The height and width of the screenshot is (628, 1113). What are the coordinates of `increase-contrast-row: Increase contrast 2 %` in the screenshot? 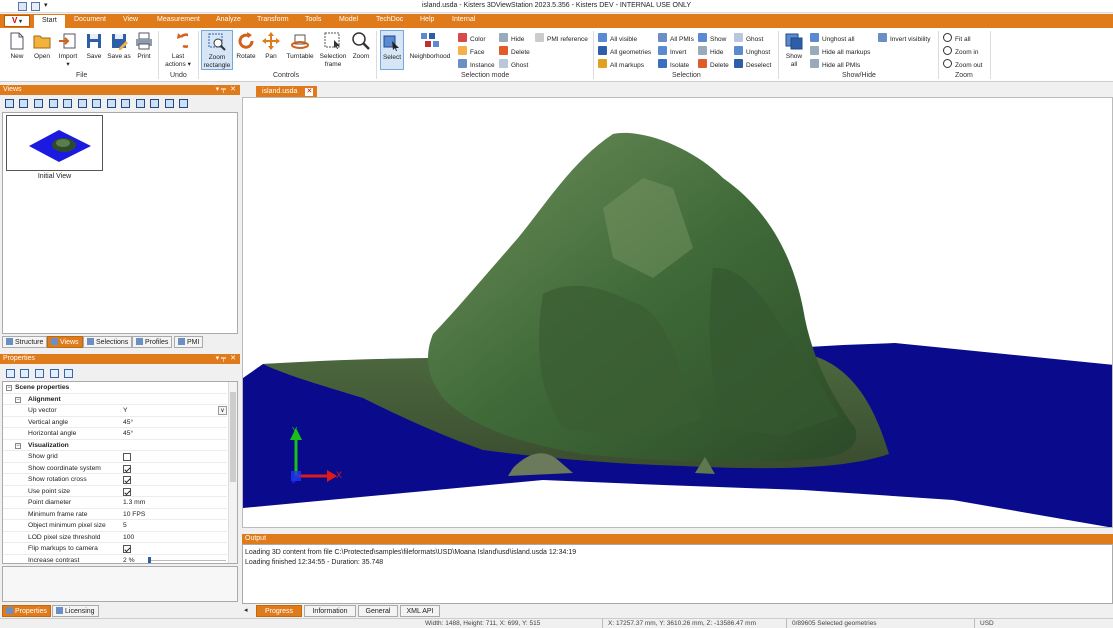 It's located at (115, 559).